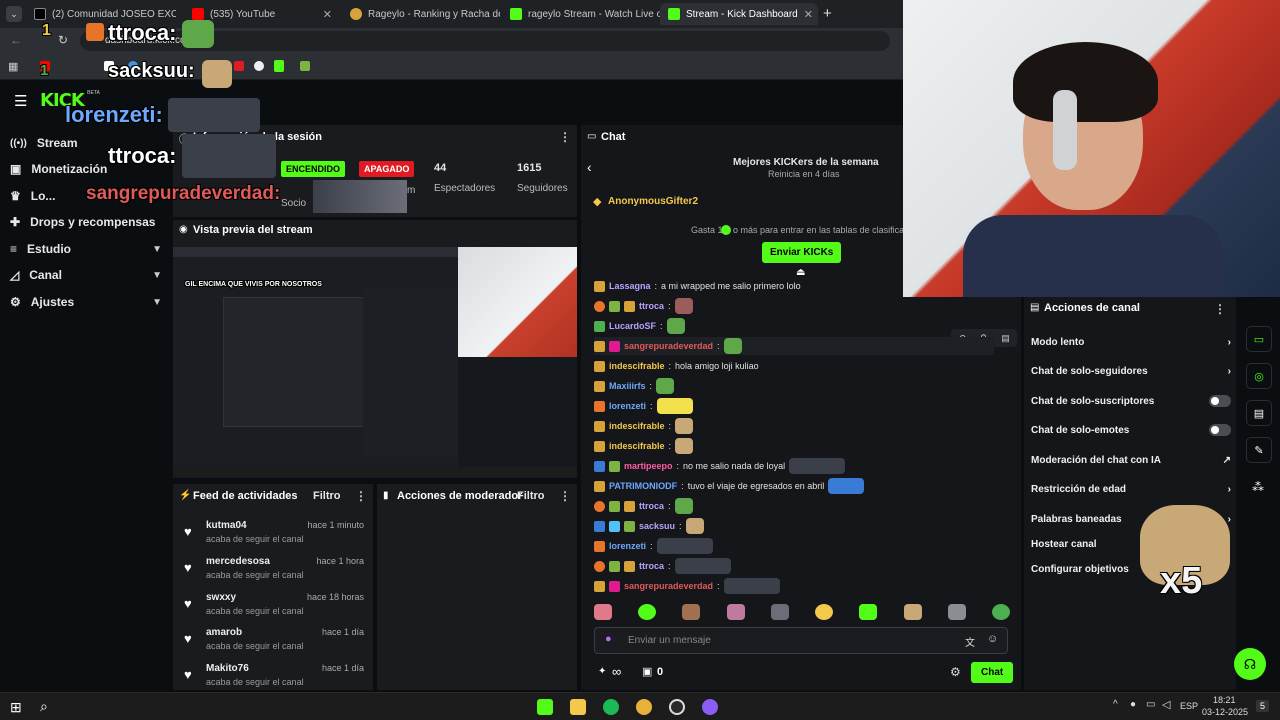 Image resolution: width=1280 pixels, height=720 pixels. I want to click on translate-icon: 文, so click(970, 641).